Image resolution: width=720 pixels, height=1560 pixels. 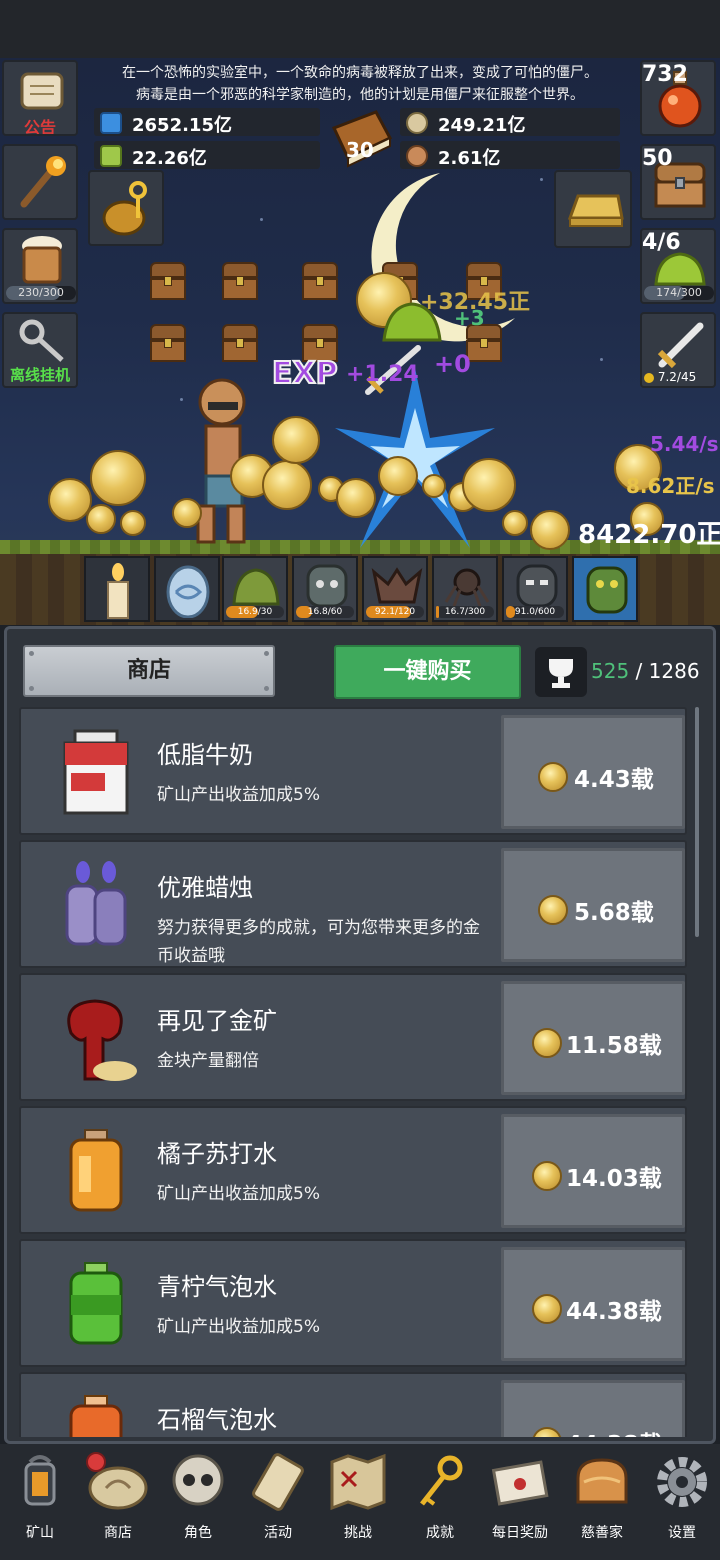 What do you see at coordinates (39, 375) in the screenshot?
I see `offline-label: 离线挂机` at bounding box center [39, 375].